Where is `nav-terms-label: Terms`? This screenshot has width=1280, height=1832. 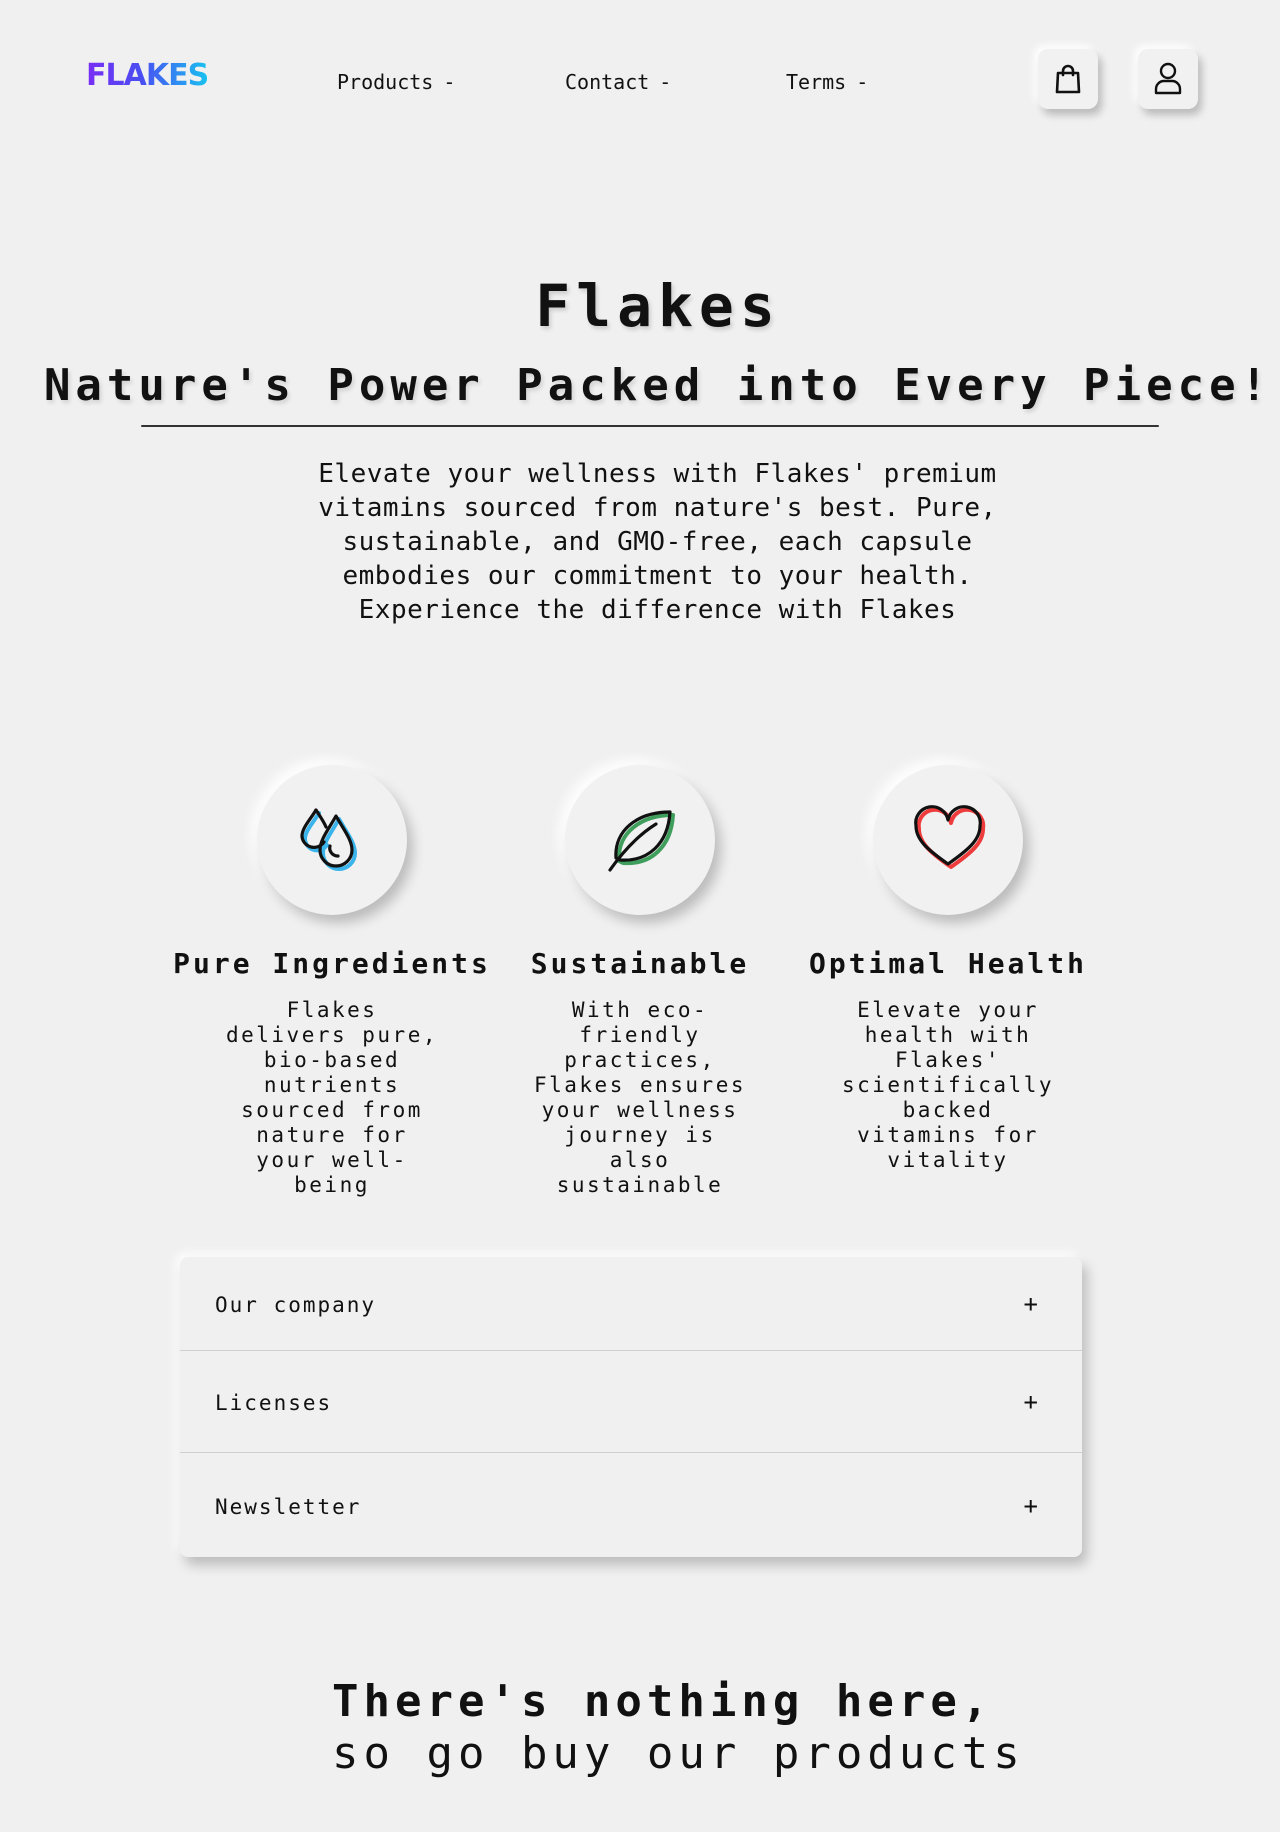 nav-terms-label: Terms is located at coordinates (816, 82).